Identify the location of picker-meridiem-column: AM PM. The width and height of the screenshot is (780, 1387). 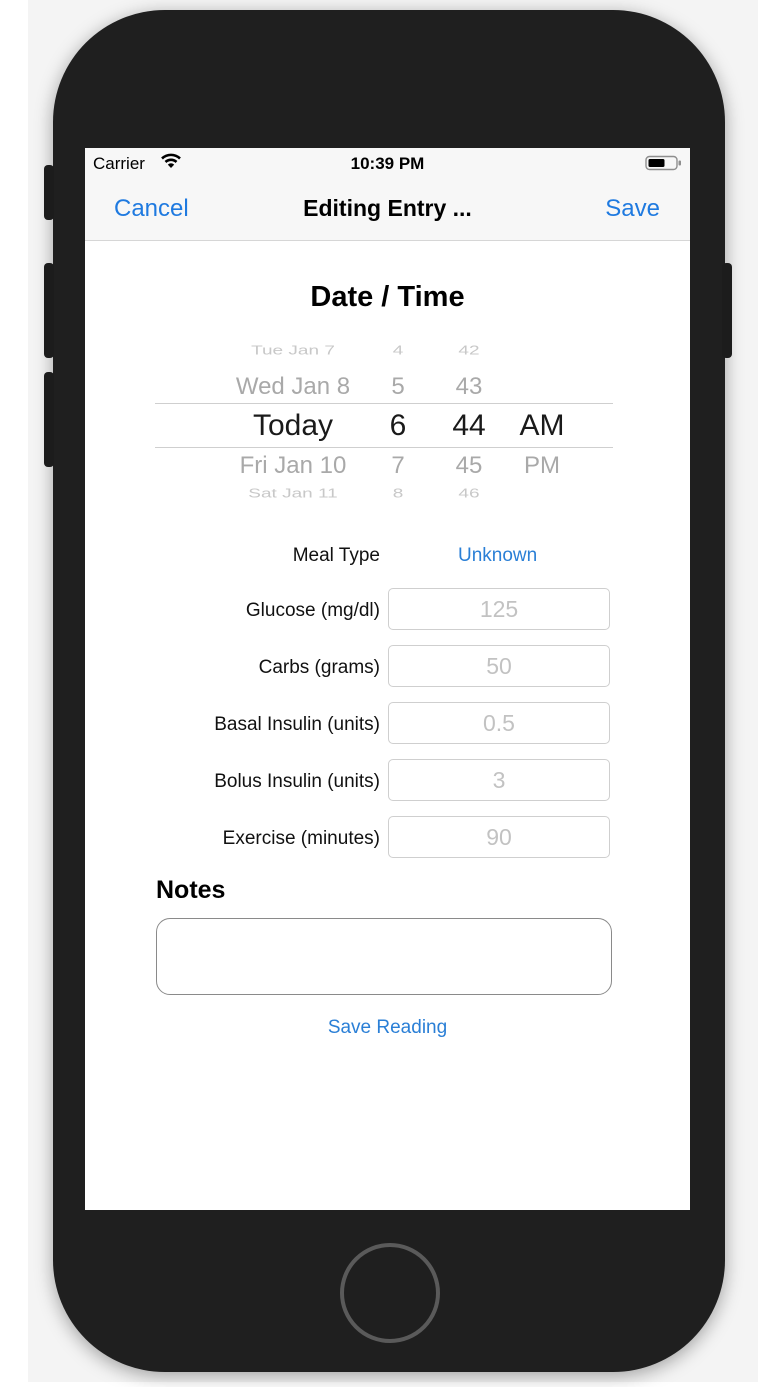
(542, 424).